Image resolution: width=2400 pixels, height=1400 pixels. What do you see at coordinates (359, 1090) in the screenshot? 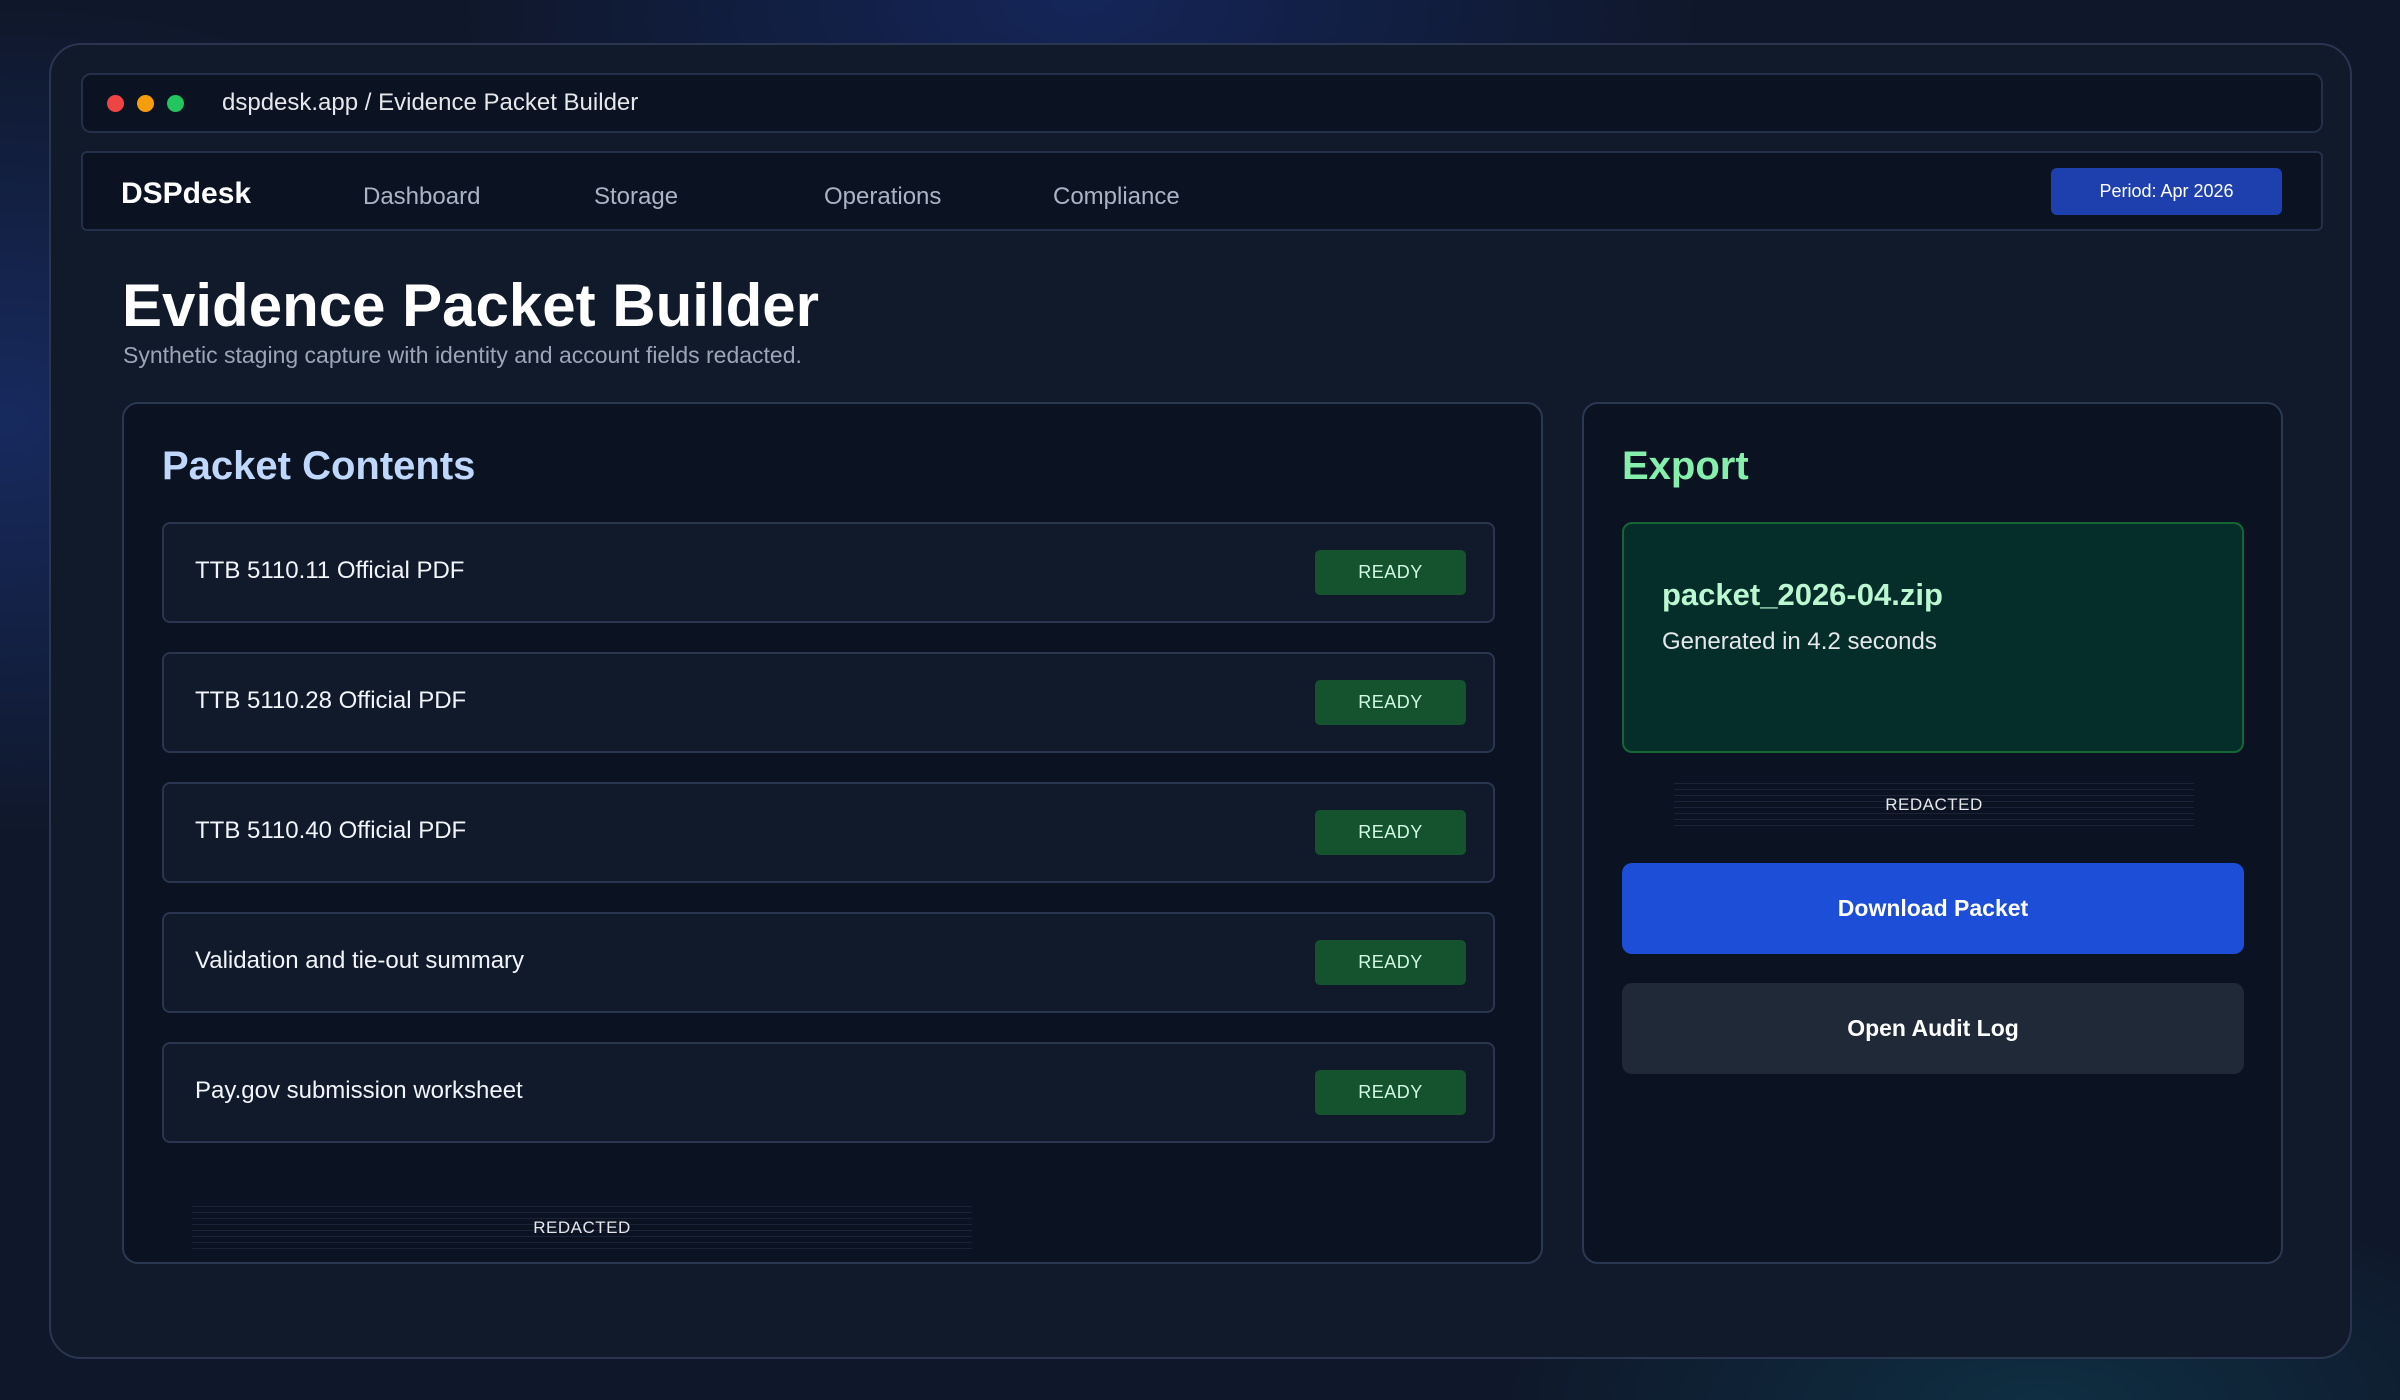
I see `packet-item-label: Pay.gov submission worksheet` at bounding box center [359, 1090].